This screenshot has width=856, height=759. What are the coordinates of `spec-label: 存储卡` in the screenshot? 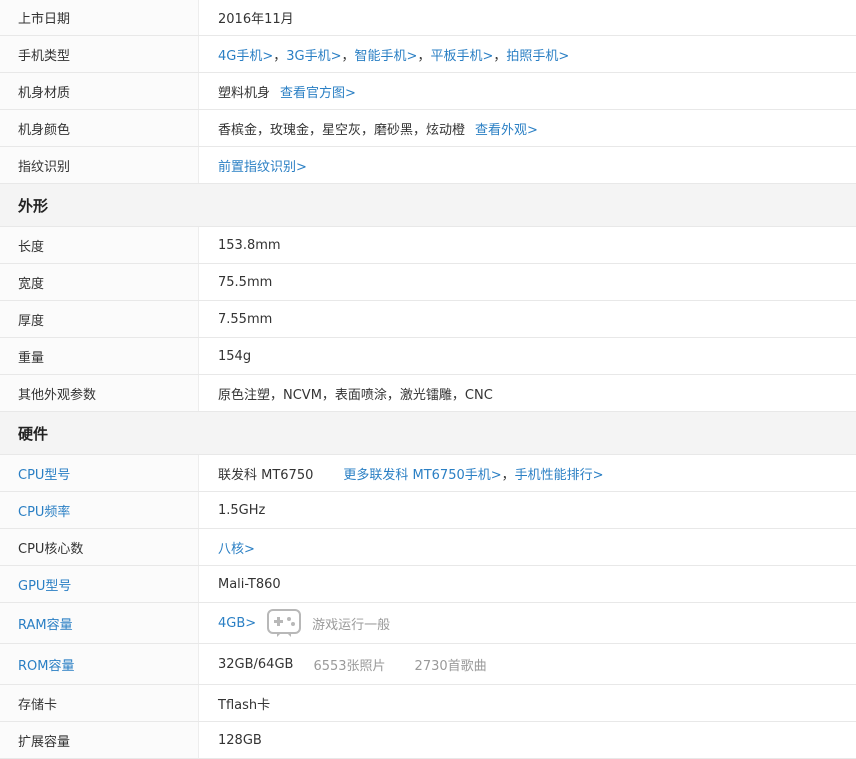 It's located at (99, 703).